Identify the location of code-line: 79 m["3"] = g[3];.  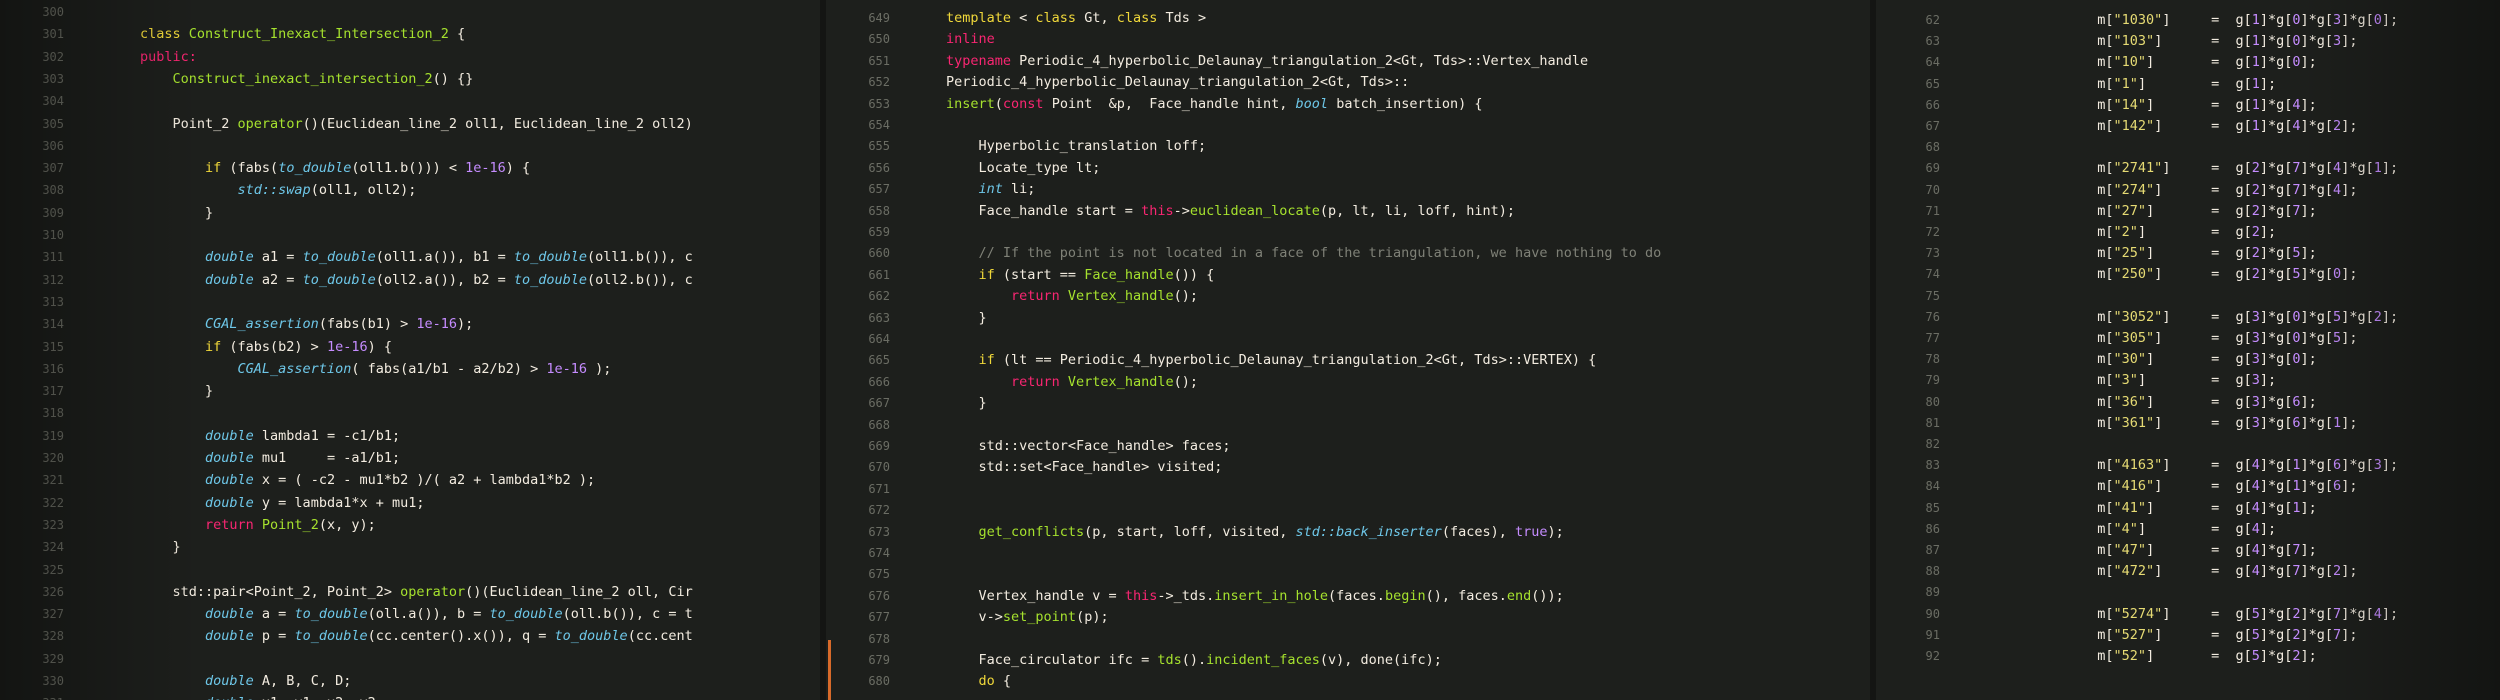
(2188, 380).